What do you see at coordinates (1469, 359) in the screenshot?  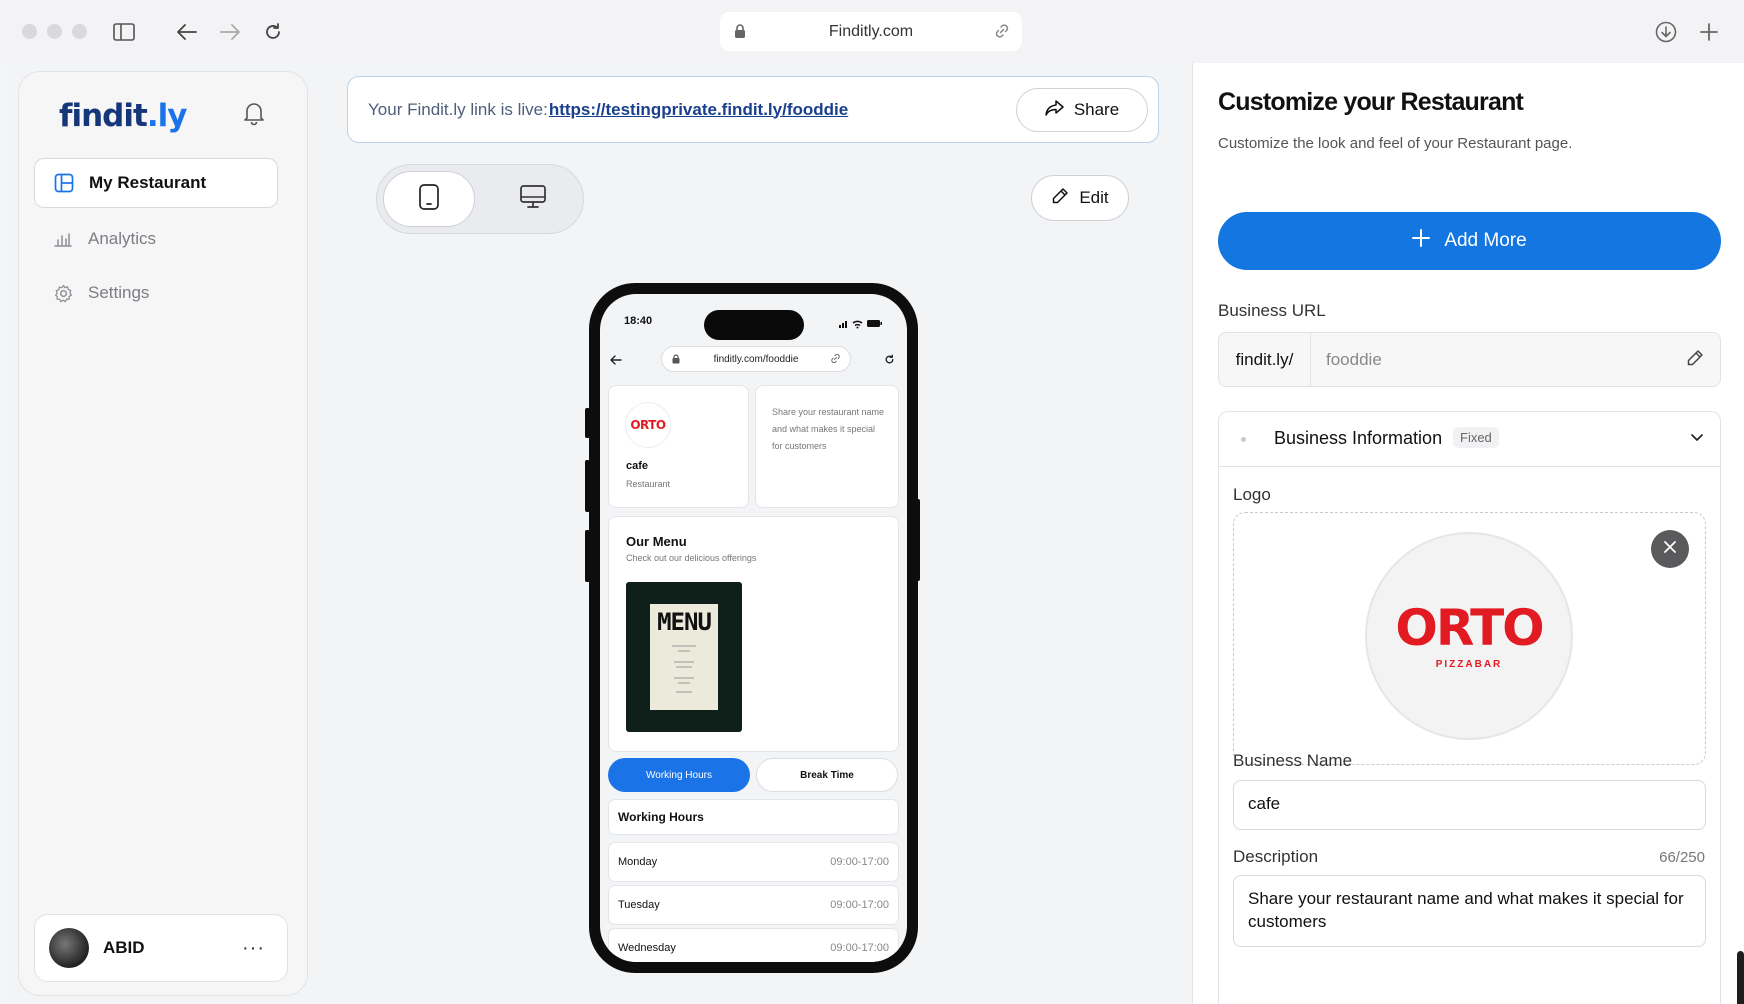 I see `business-url-field: findit.ly/ fooddie` at bounding box center [1469, 359].